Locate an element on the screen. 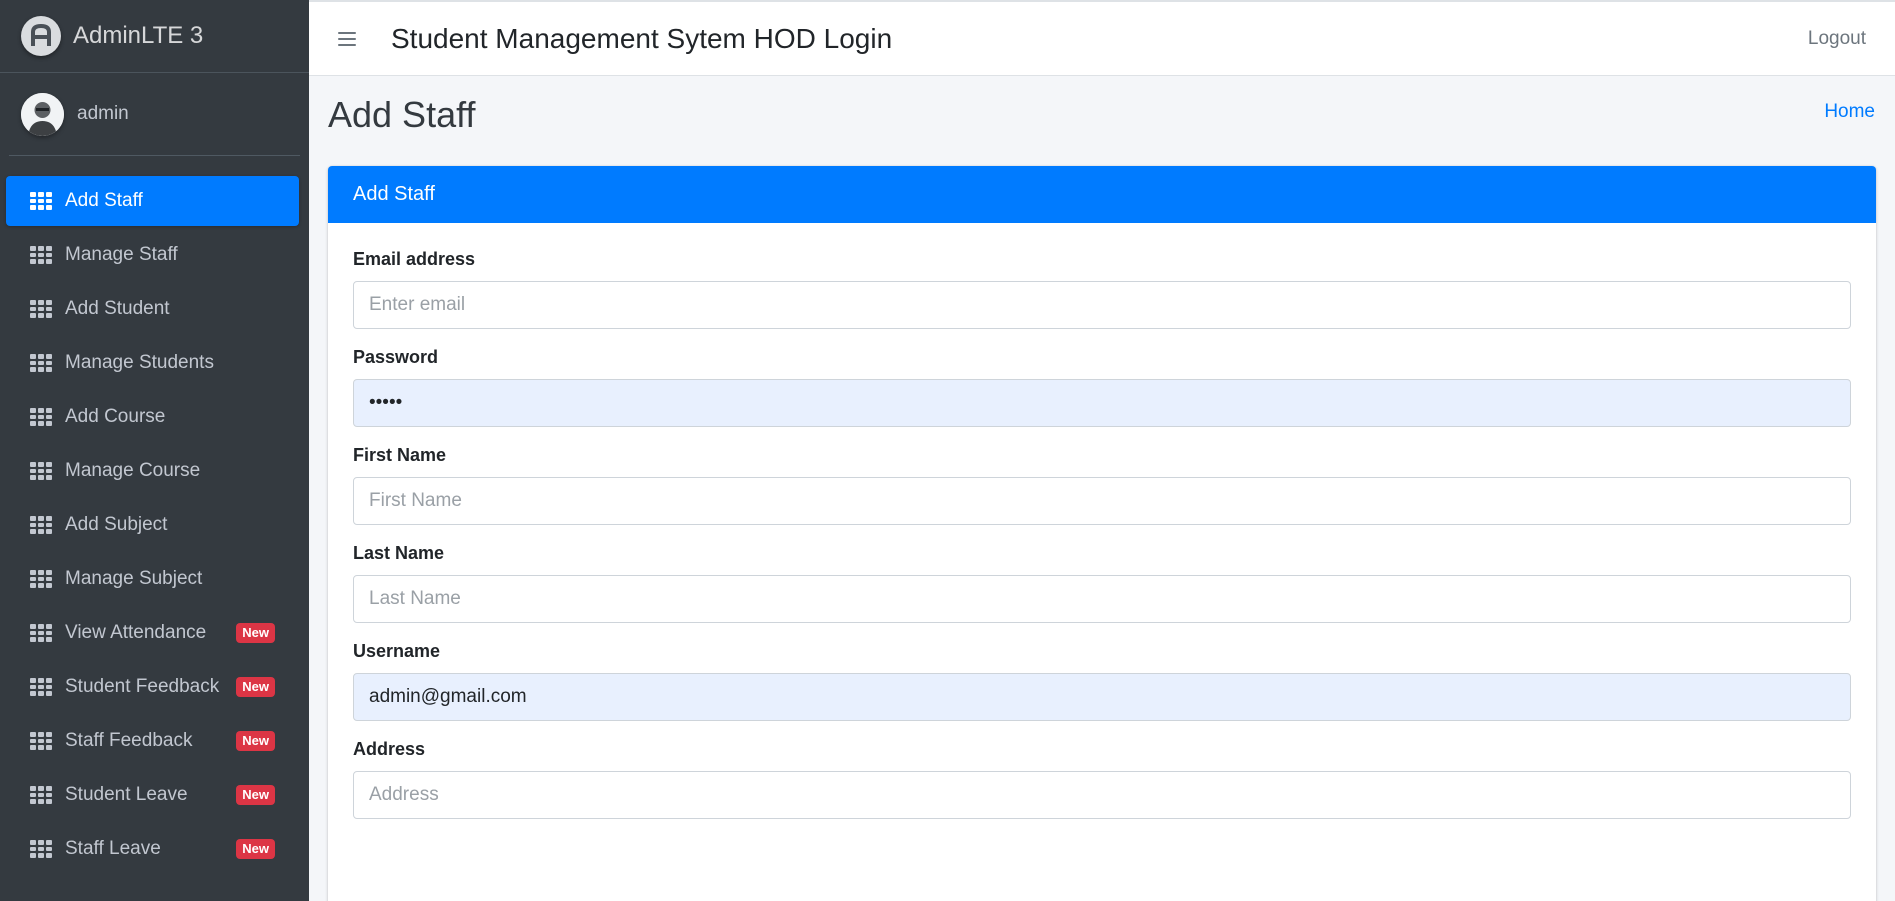  sidebar-item-label: Student Feedback is located at coordinates (142, 686).